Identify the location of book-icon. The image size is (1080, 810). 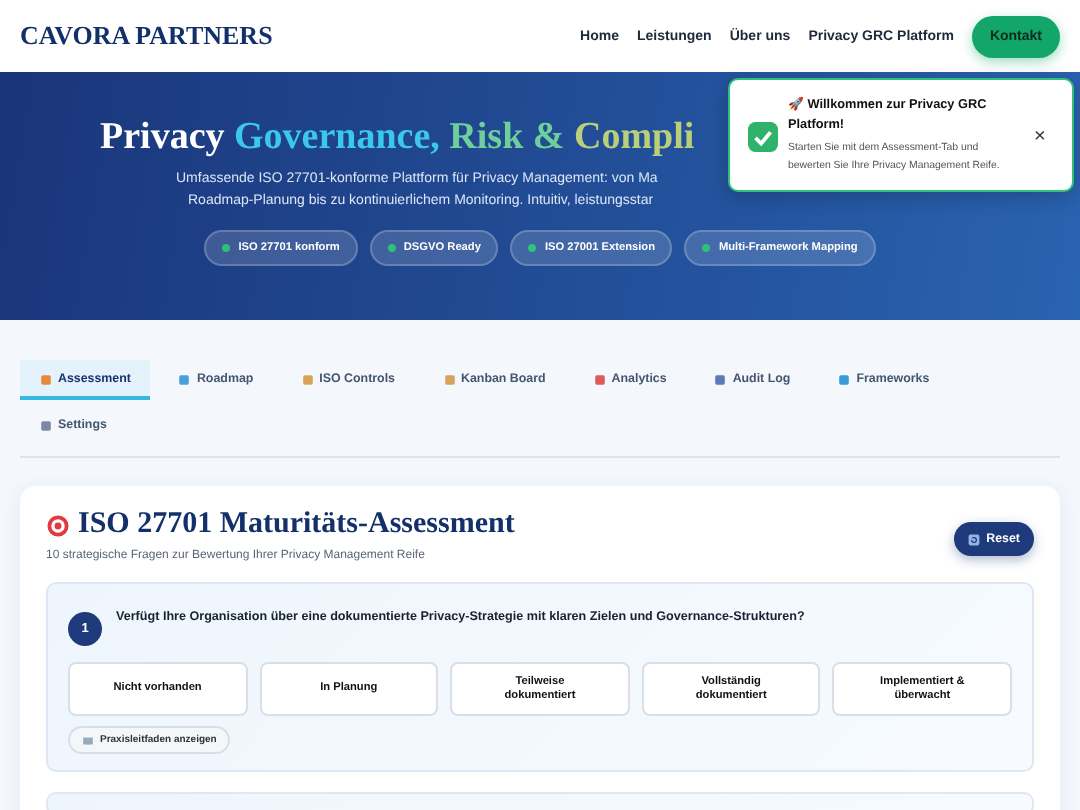
(88, 740).